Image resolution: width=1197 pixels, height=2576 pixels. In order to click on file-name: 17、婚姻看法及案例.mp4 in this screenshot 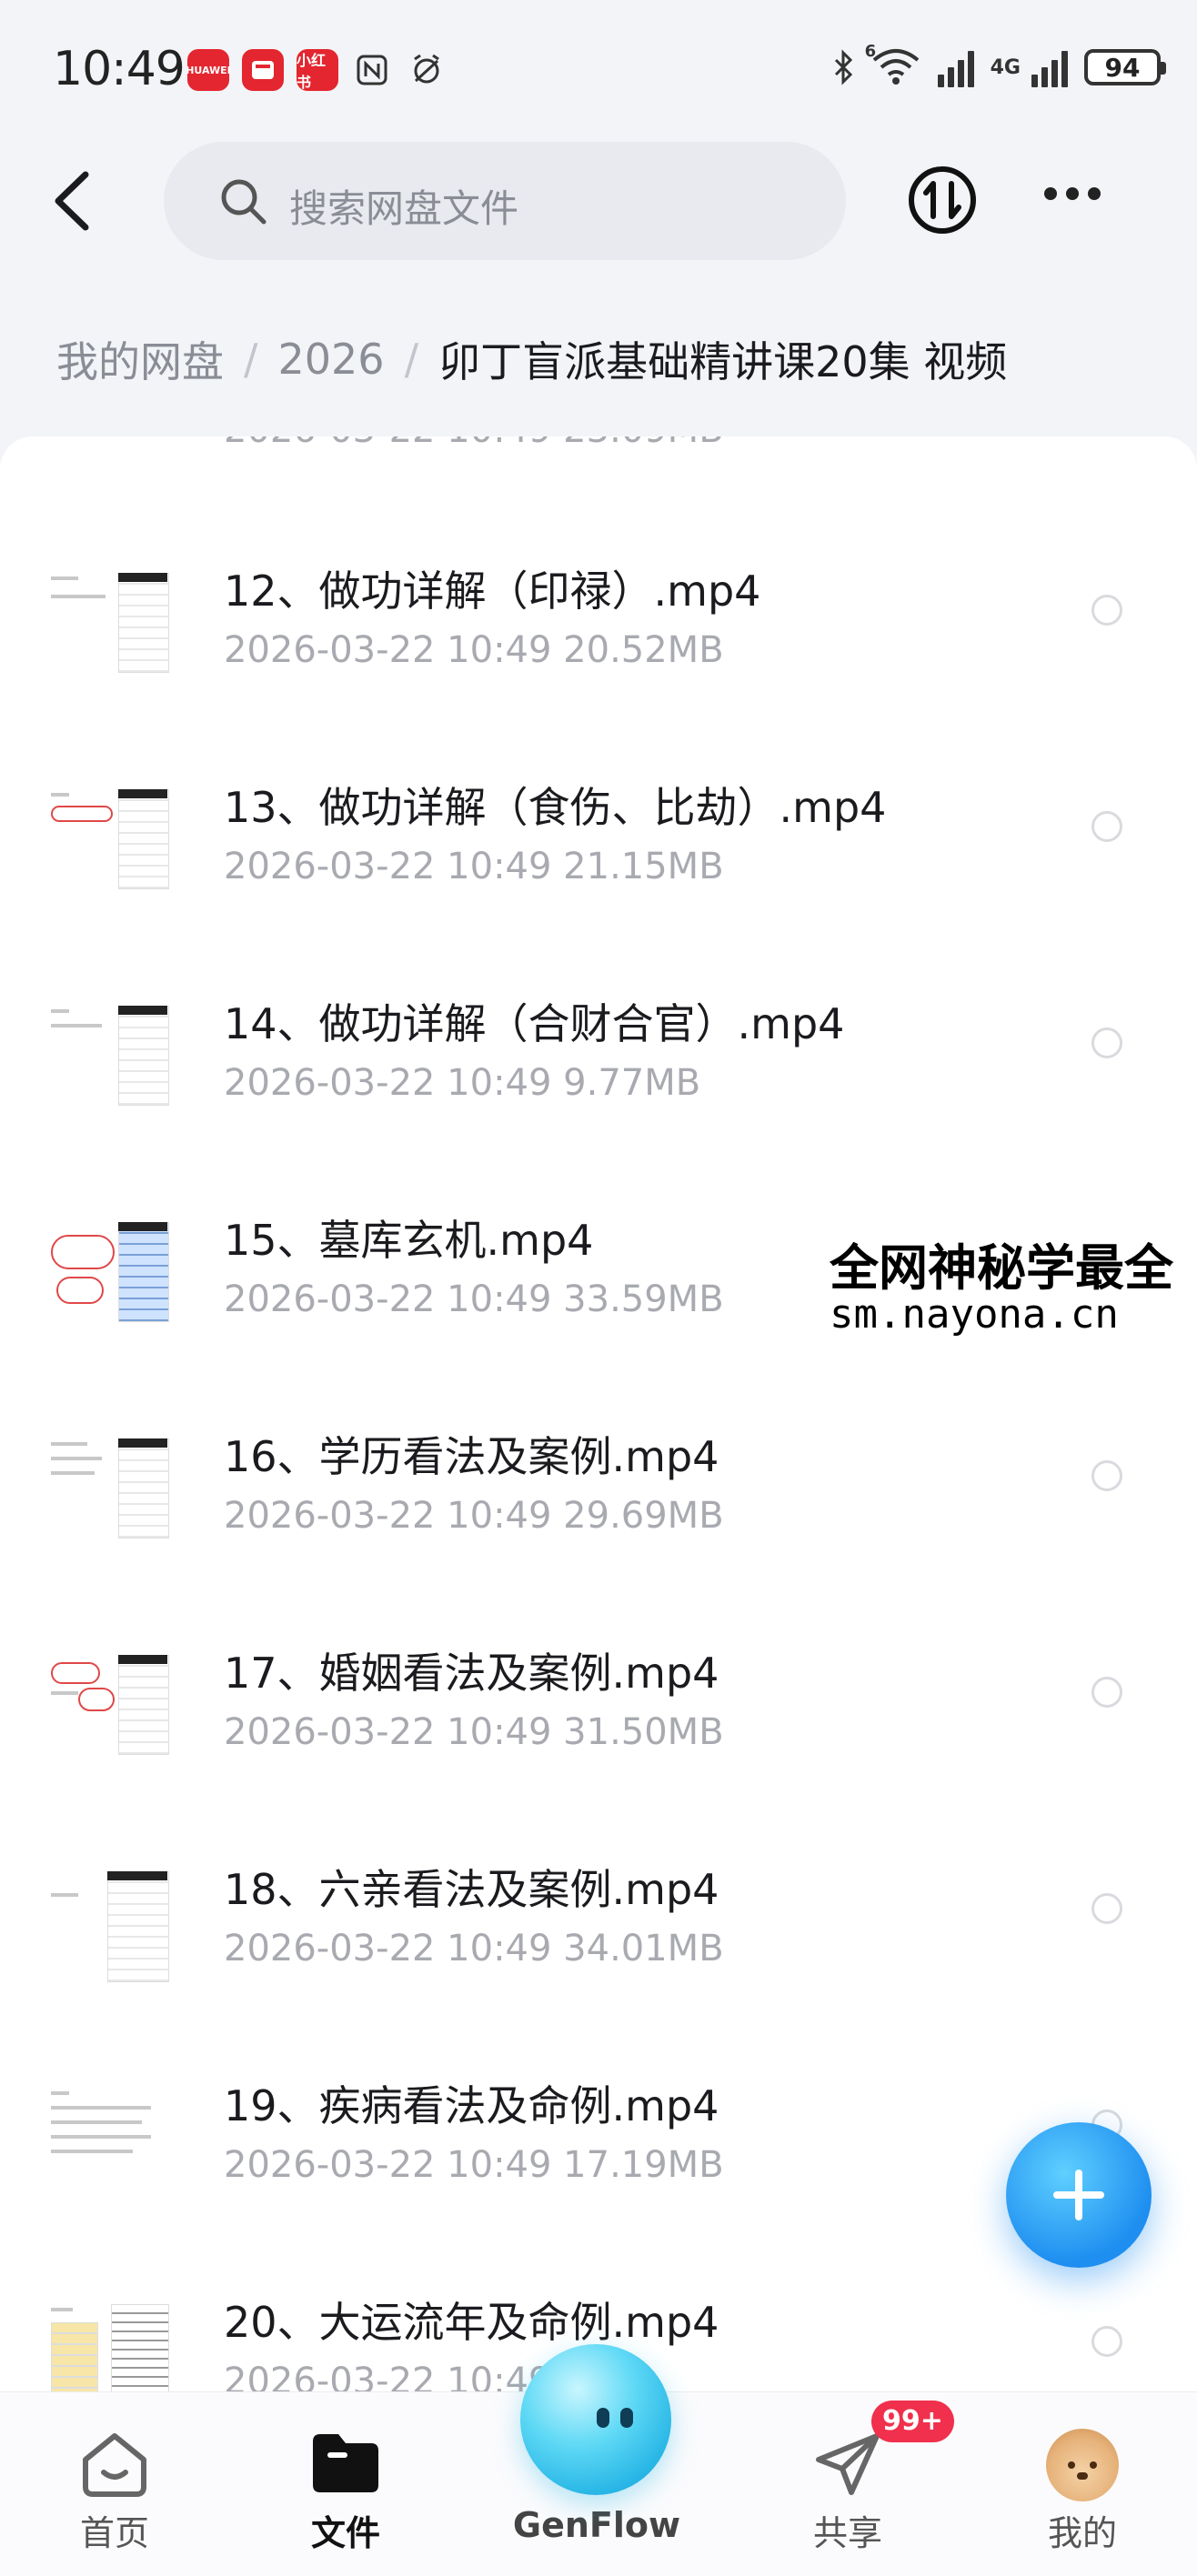, I will do `click(471, 1673)`.